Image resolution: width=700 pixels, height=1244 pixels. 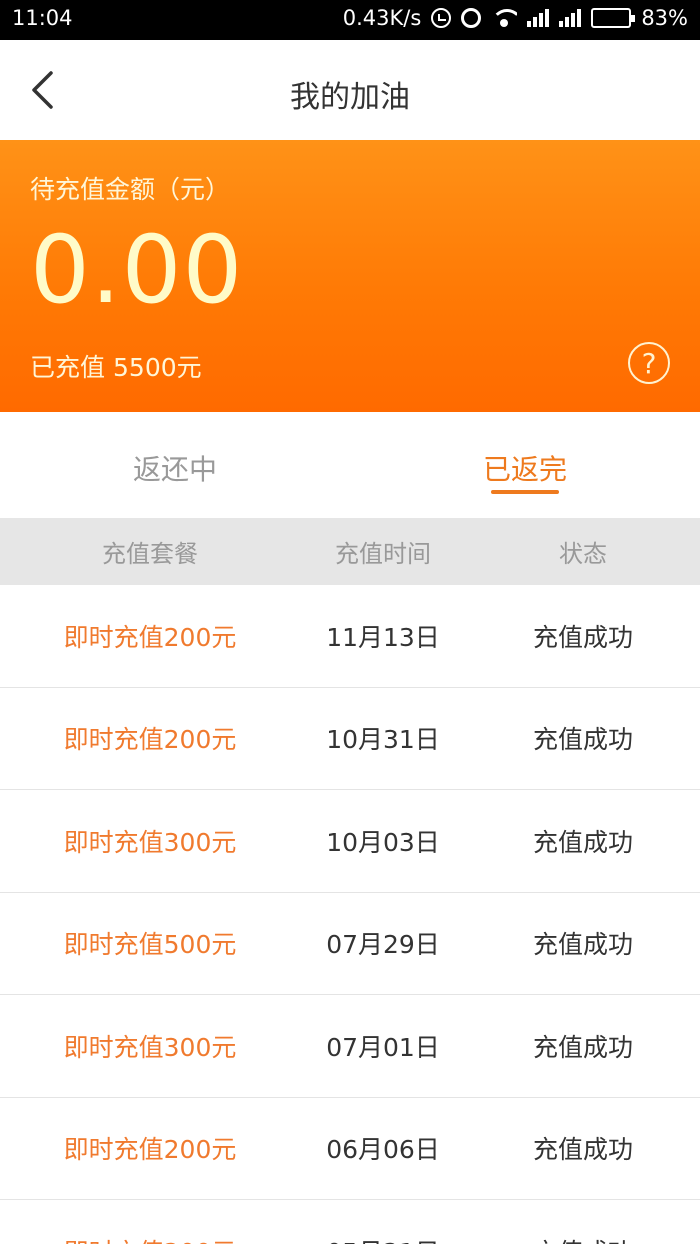 I want to click on battery-icon, so click(x=613, y=18).